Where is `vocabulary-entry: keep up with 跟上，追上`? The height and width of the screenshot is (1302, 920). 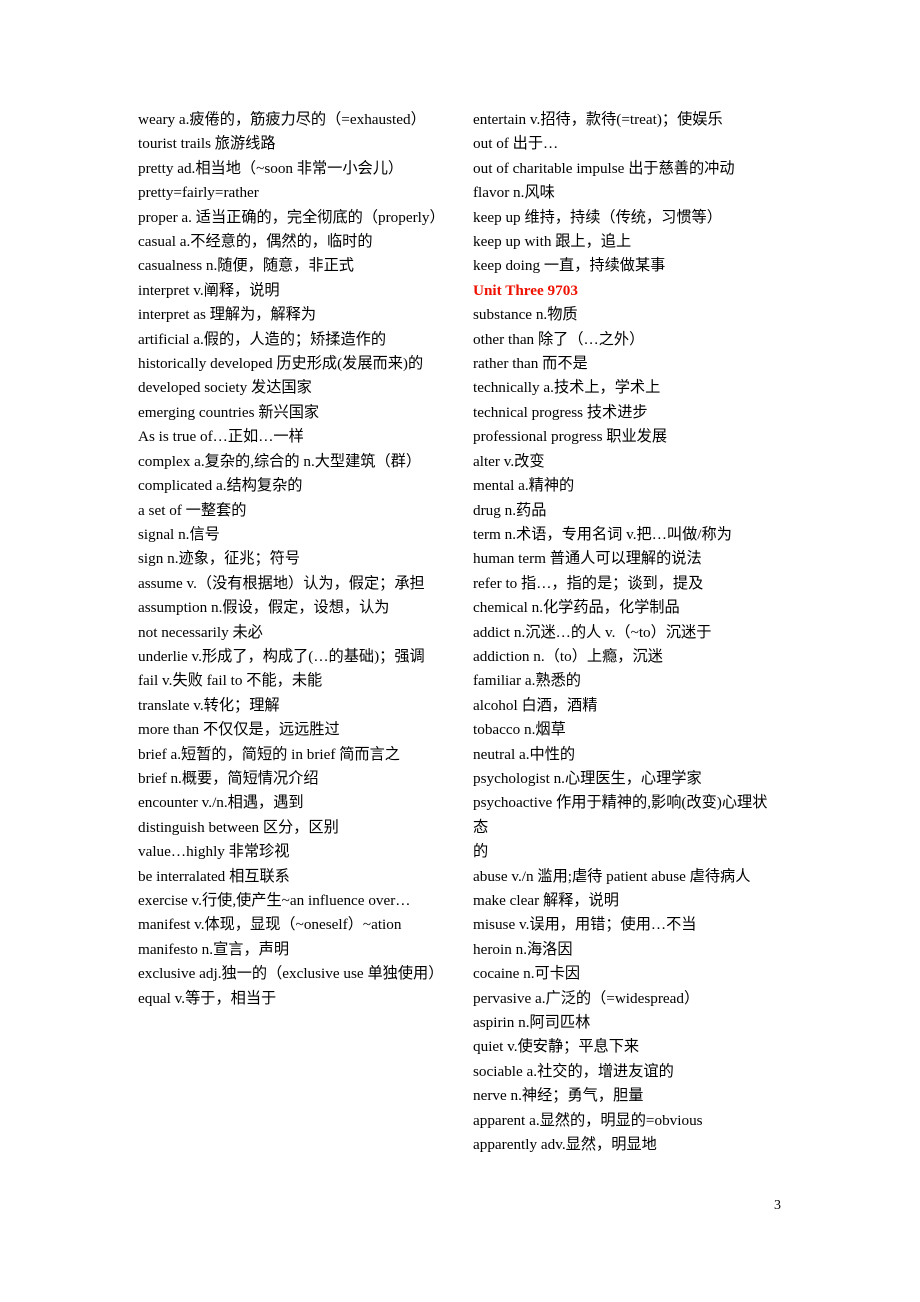 vocabulary-entry: keep up with 跟上，追上 is located at coordinates (552, 242).